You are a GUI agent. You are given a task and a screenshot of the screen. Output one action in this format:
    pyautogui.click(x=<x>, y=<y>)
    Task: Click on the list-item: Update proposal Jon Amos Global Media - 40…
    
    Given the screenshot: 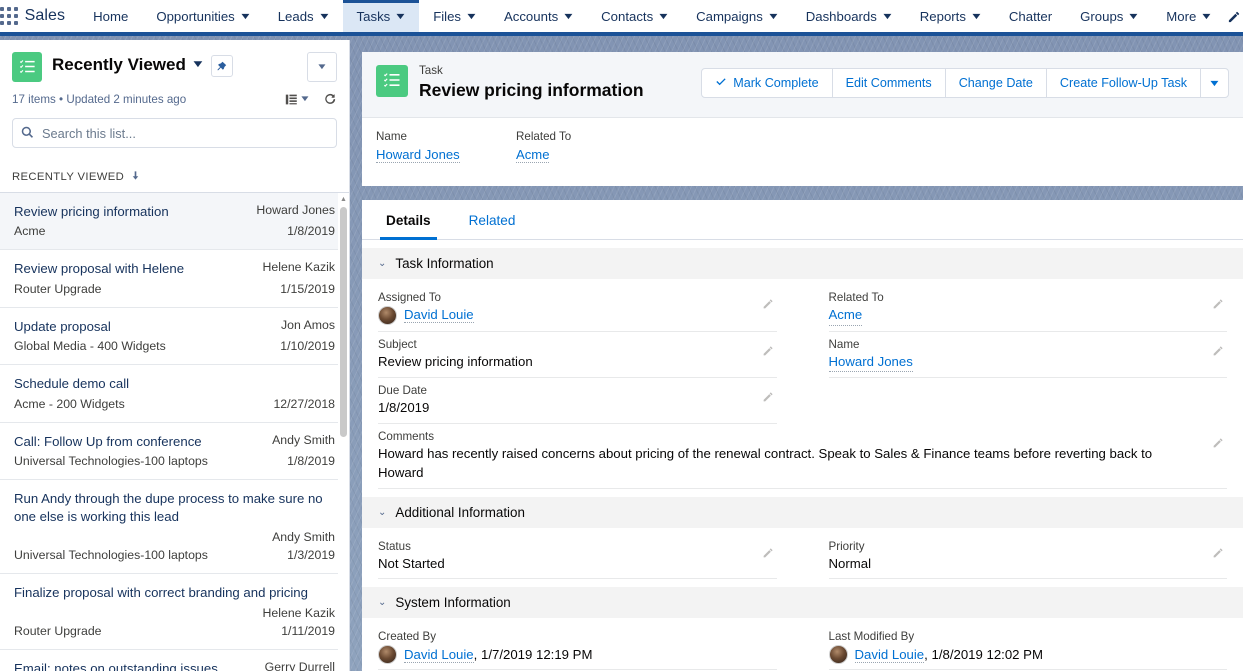 What is the action you would take?
    pyautogui.click(x=174, y=337)
    